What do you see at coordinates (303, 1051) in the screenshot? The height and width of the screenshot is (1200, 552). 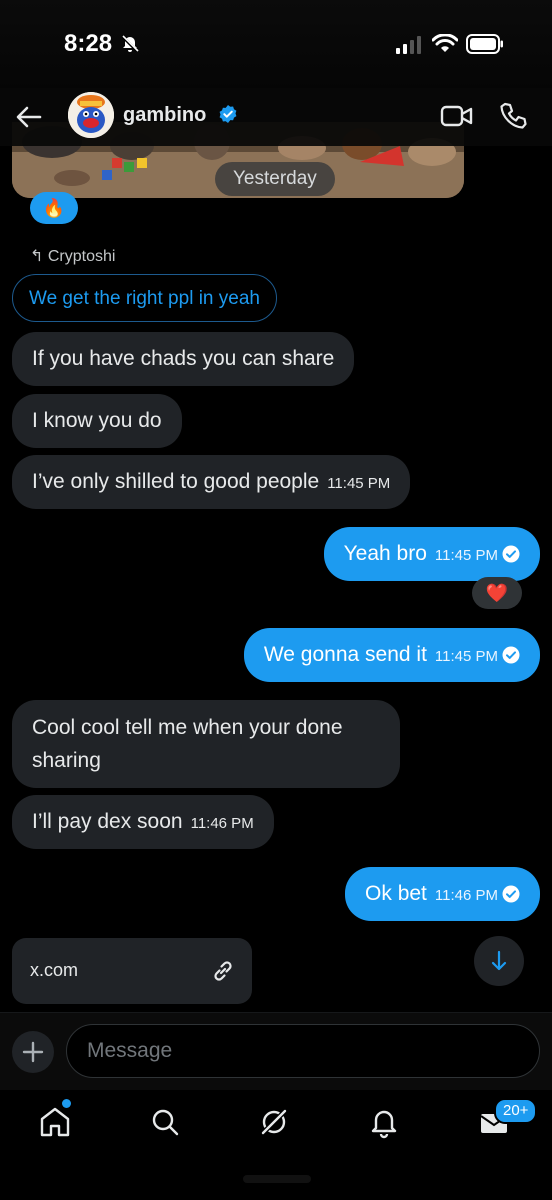 I see `message-input` at bounding box center [303, 1051].